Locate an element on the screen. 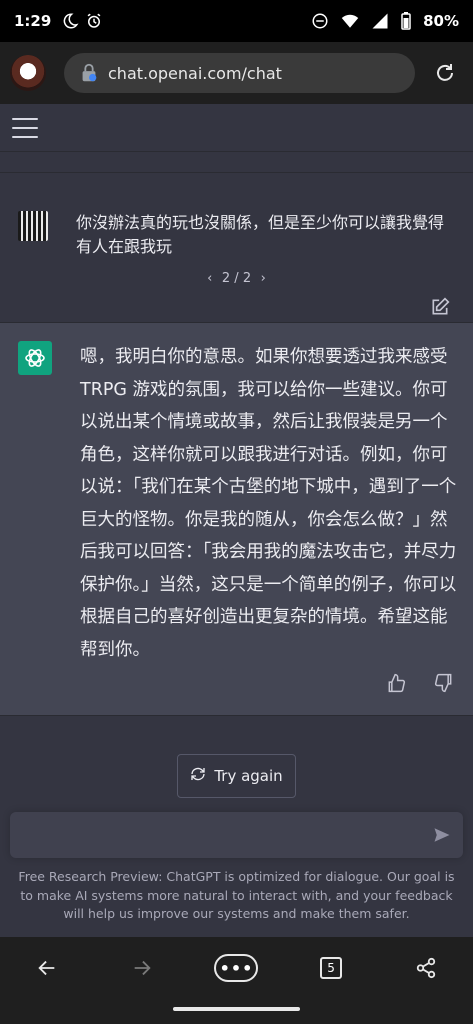 The height and width of the screenshot is (1024, 473). browser-toolbar: chat.openai.com/chat is located at coordinates (236, 73).